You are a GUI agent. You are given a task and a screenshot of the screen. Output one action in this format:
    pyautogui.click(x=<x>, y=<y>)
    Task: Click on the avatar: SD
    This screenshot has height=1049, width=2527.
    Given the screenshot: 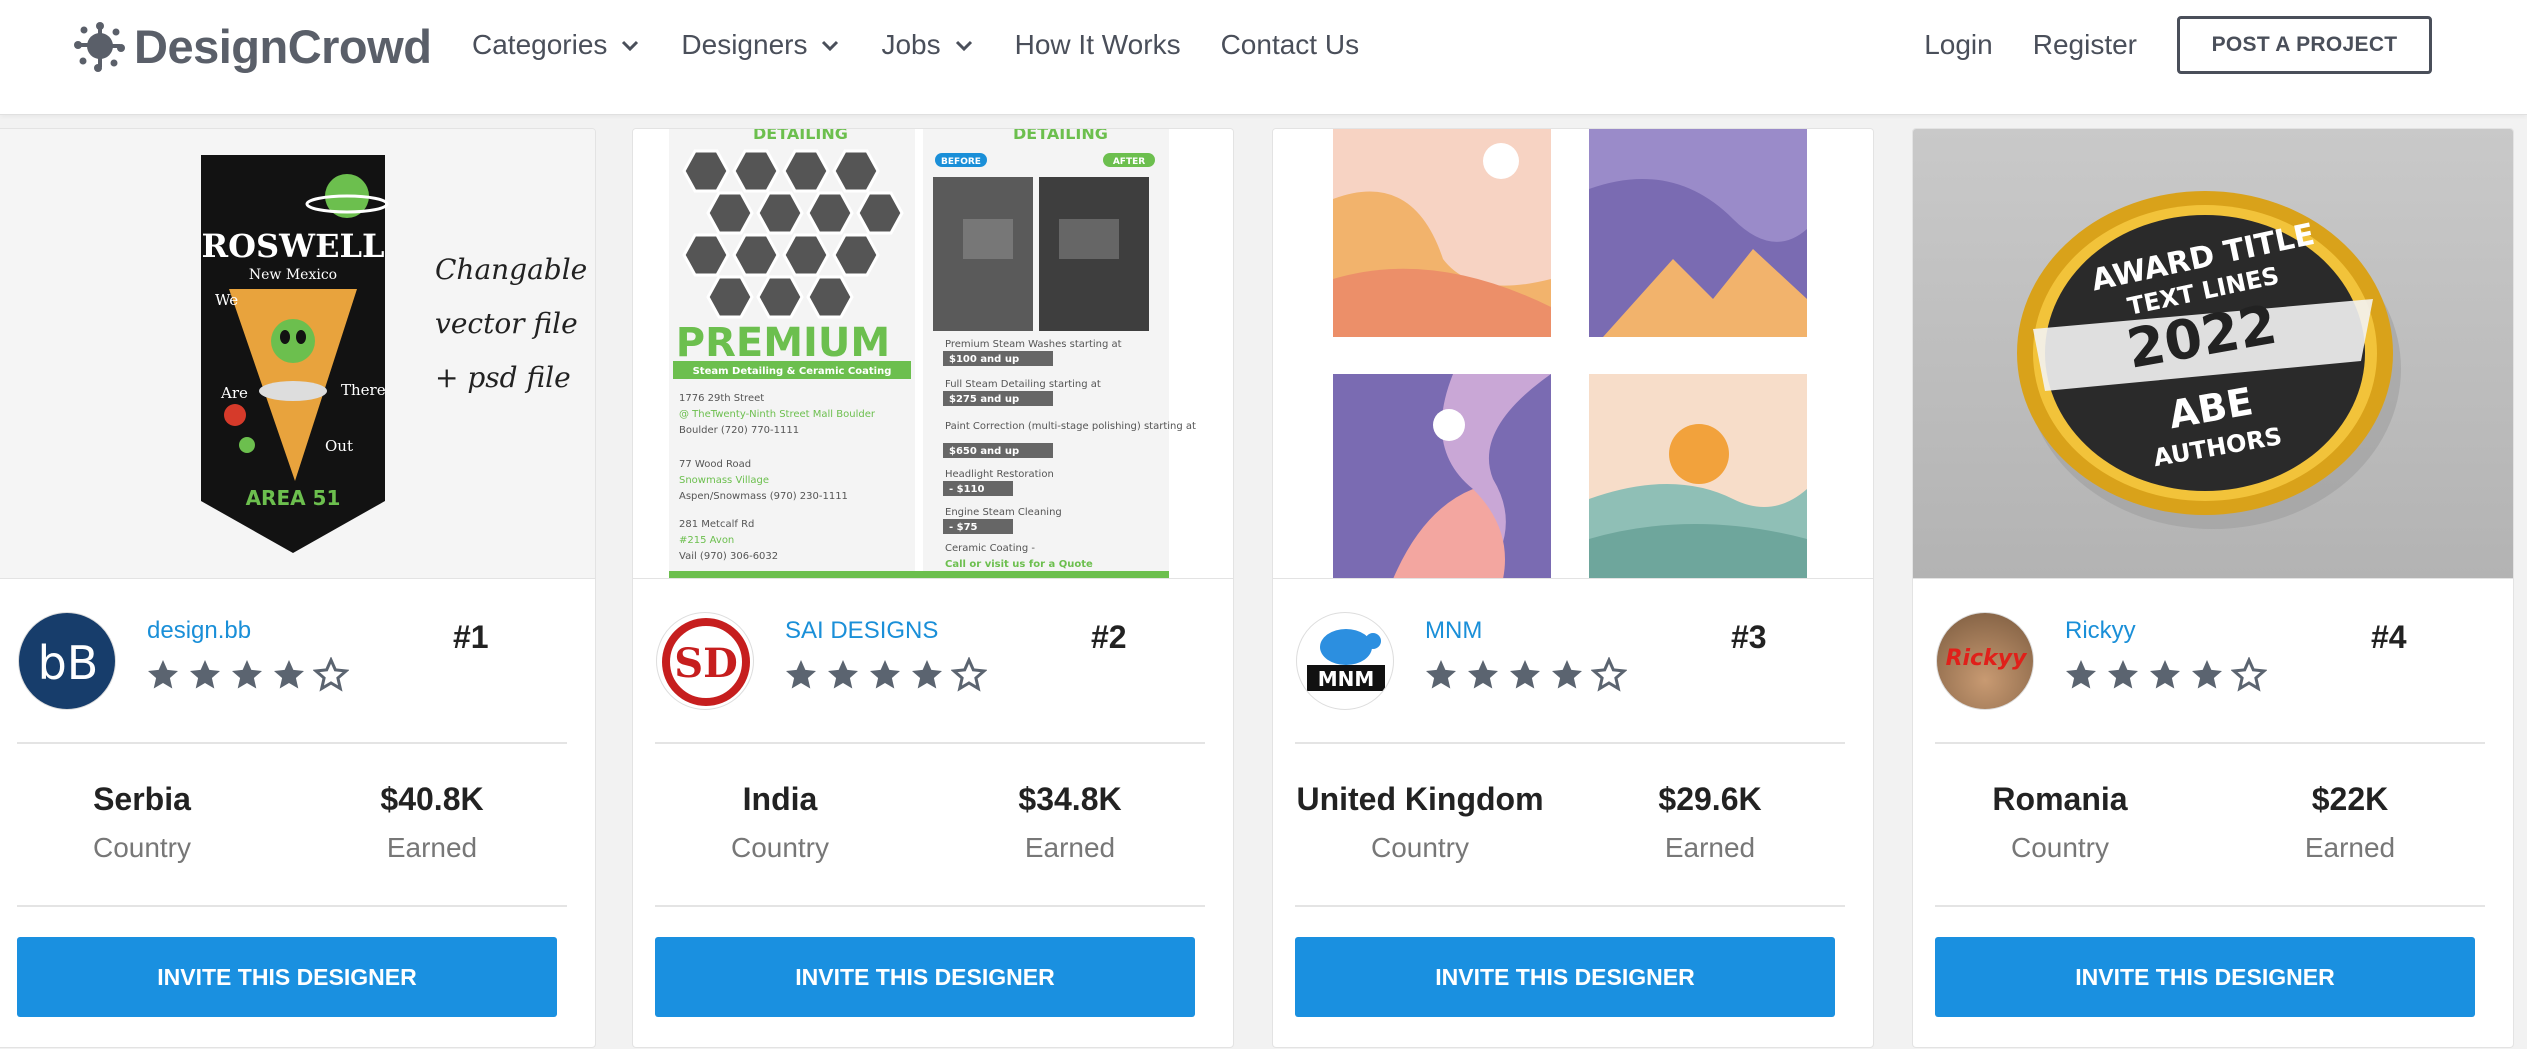 What is the action you would take?
    pyautogui.click(x=705, y=661)
    